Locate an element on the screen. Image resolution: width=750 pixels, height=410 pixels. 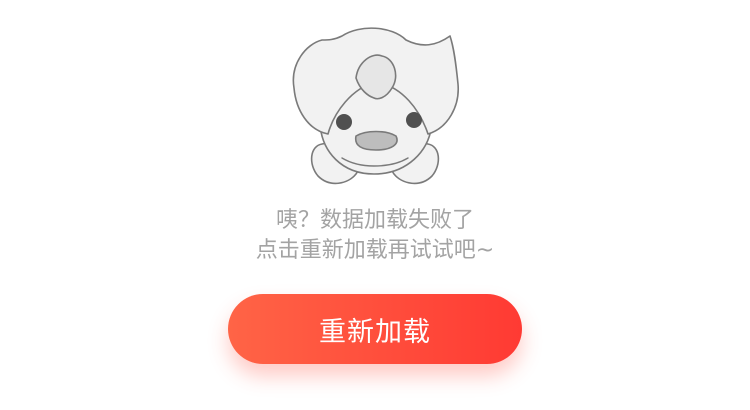
reload-button: 重新加载 is located at coordinates (375, 329).